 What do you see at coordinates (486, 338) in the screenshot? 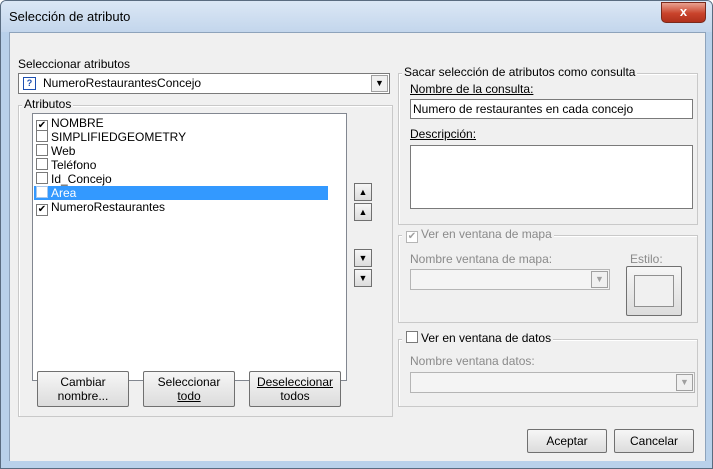
I see `data-group-title: Ver en ventana de datos` at bounding box center [486, 338].